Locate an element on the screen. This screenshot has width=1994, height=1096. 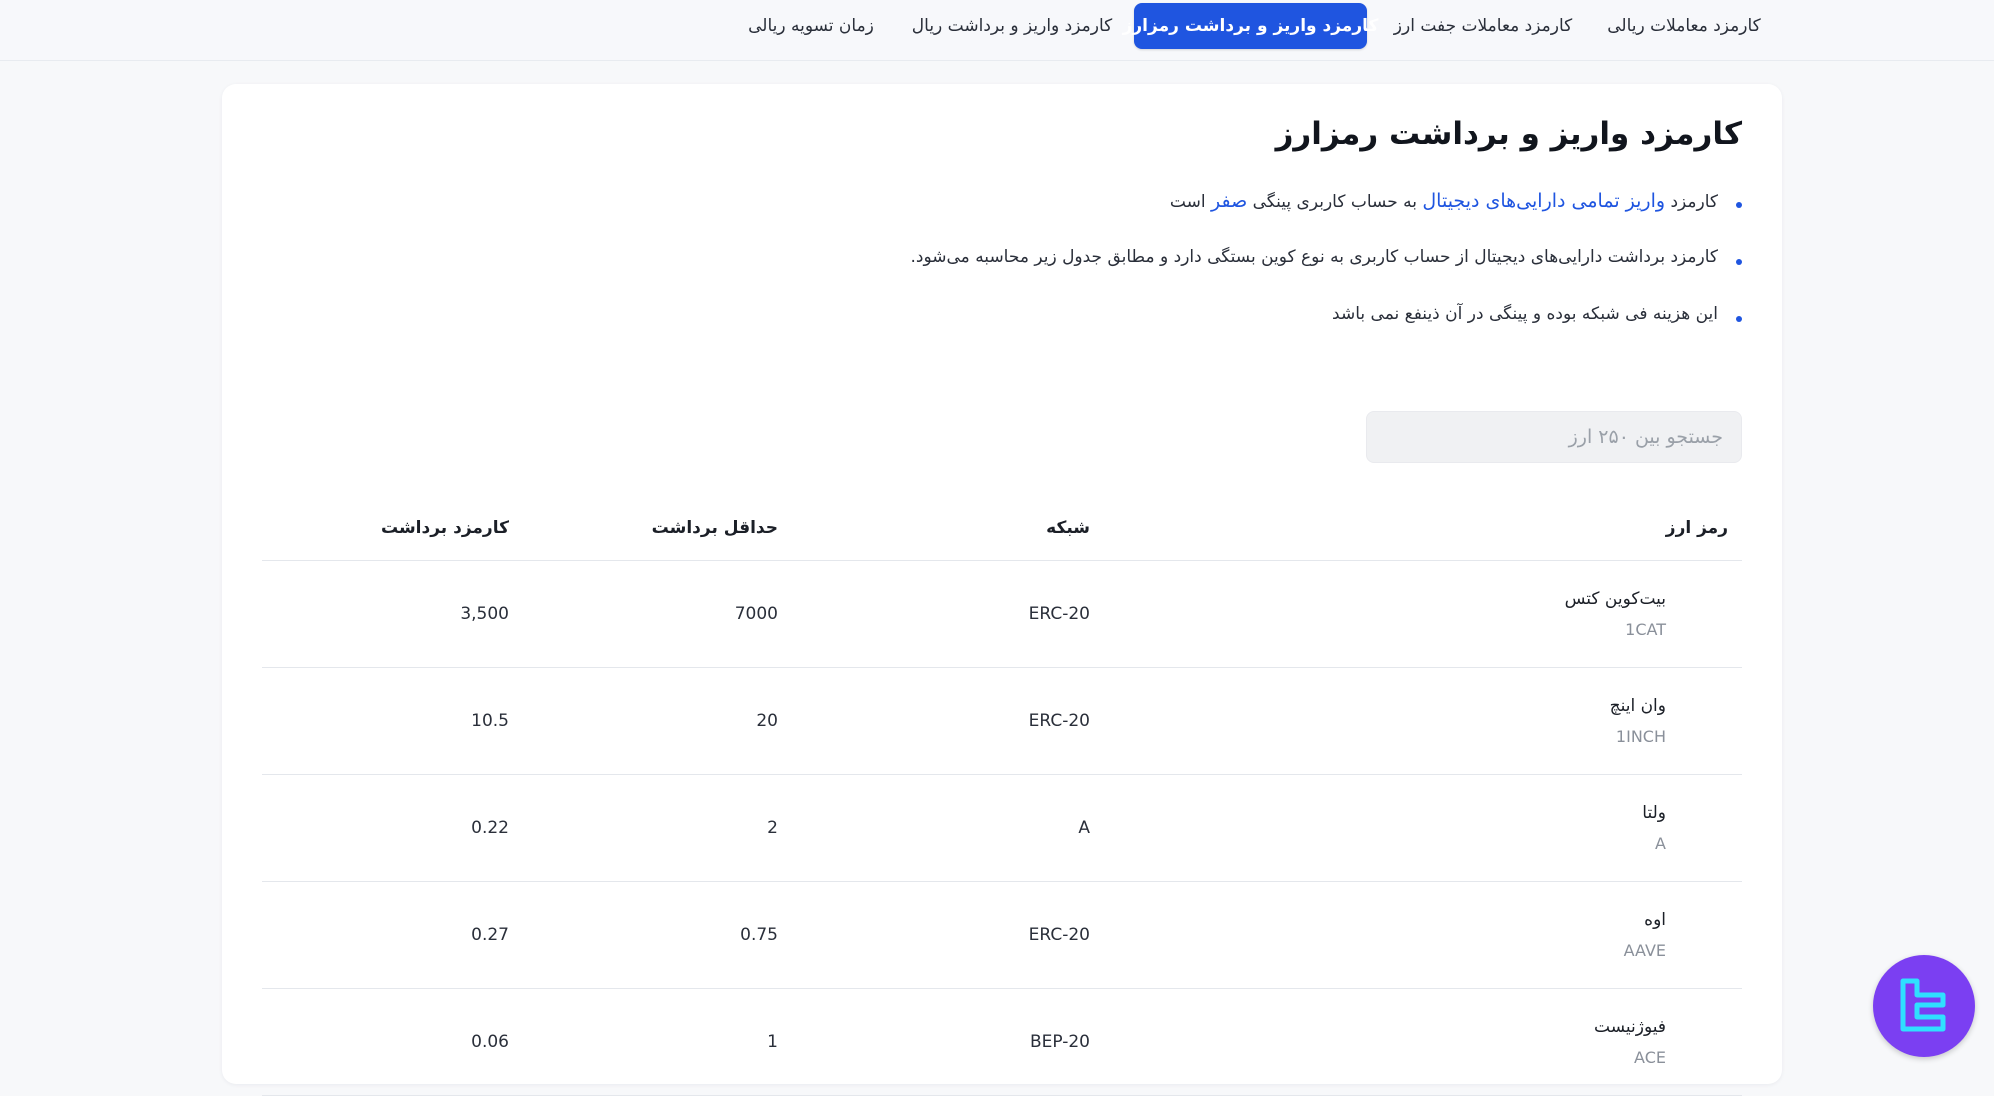
search-box is located at coordinates (1554, 437).